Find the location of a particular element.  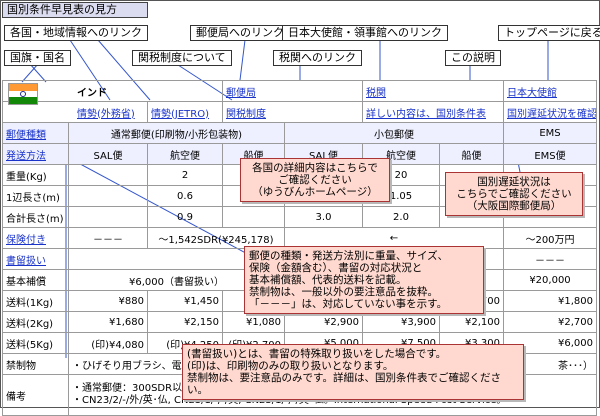

callout-line: 「－－－」は、対応していない事を示す。 is located at coordinates (348, 304).